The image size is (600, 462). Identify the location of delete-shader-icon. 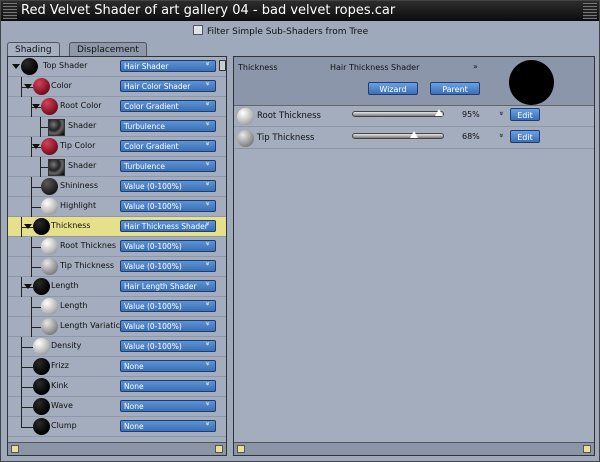
(222, 65).